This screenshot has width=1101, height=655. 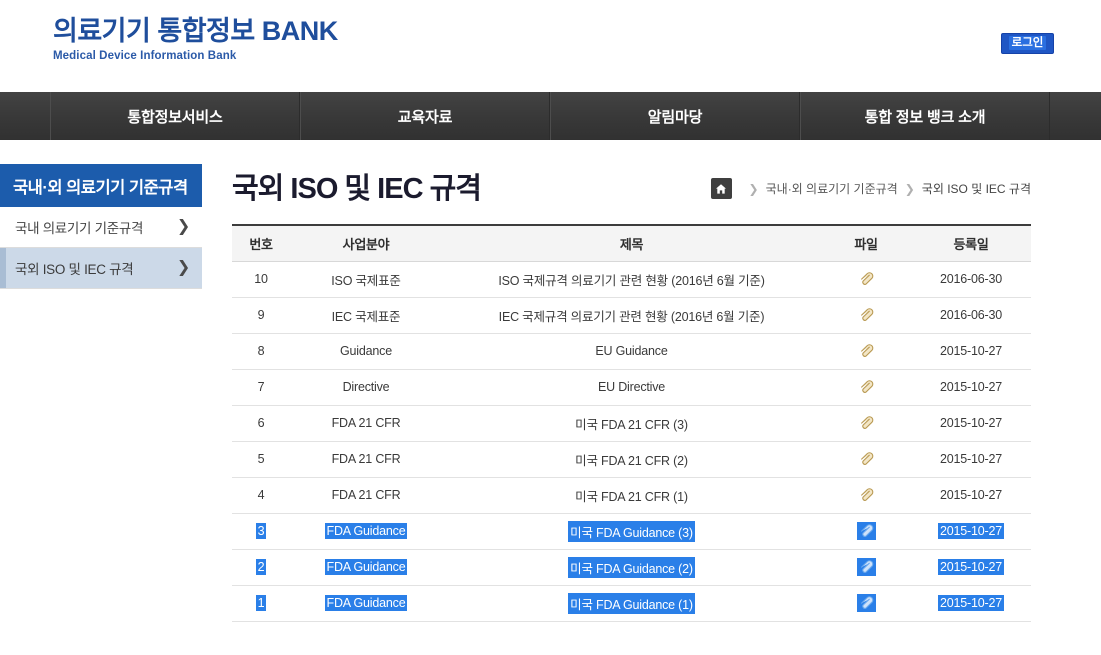 What do you see at coordinates (261, 387) in the screenshot?
I see `cell-no: 7` at bounding box center [261, 387].